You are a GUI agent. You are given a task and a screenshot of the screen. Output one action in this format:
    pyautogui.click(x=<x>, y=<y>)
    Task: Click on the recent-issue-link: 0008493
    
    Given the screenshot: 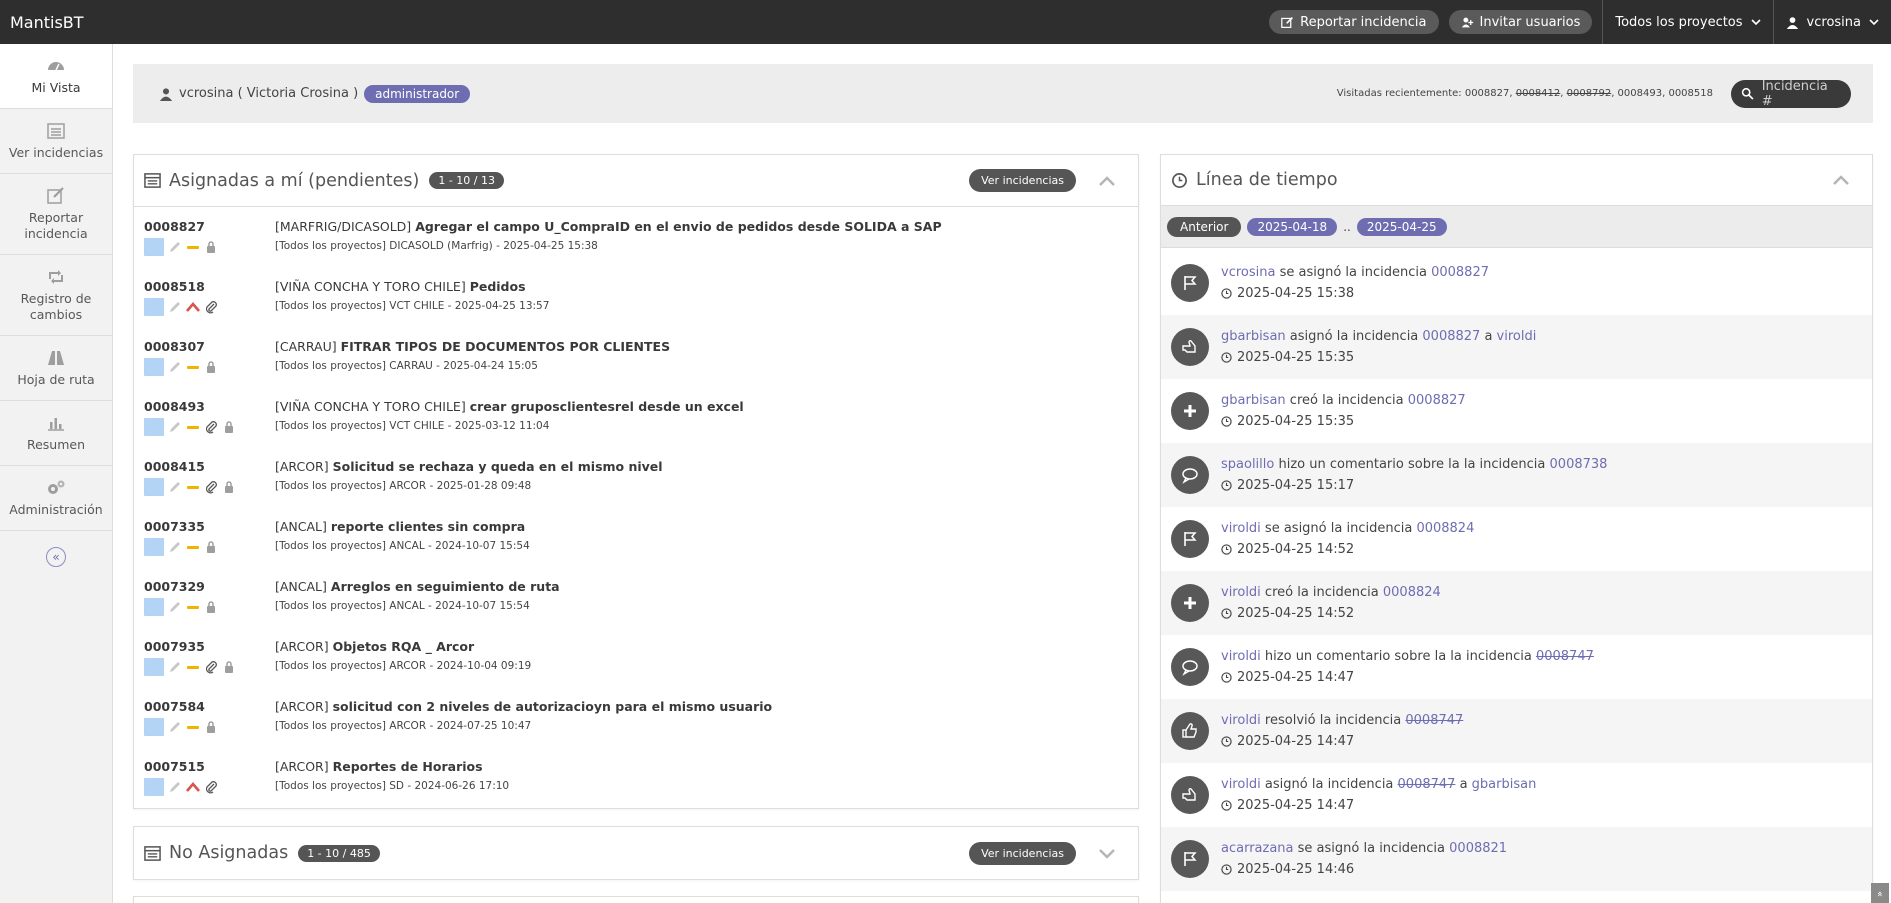 What is the action you would take?
    pyautogui.click(x=1640, y=93)
    